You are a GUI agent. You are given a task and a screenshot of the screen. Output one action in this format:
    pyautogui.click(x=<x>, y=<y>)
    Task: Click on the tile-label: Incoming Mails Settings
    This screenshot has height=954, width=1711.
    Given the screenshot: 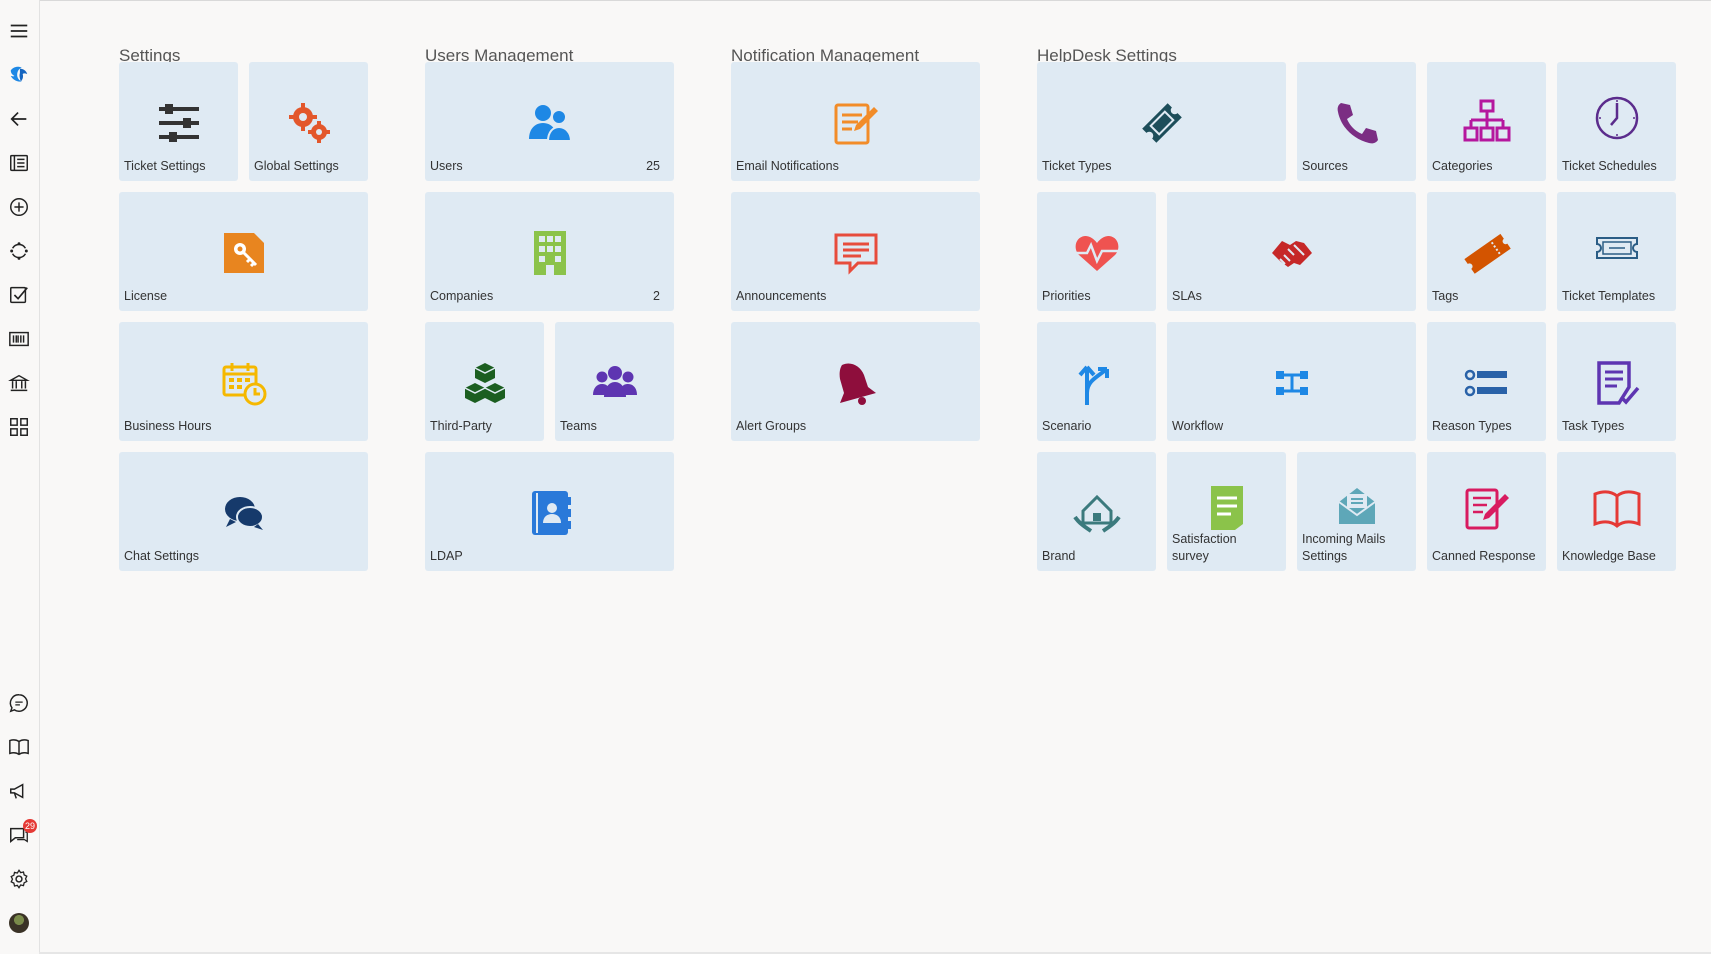 What is the action you would take?
    pyautogui.click(x=1344, y=547)
    